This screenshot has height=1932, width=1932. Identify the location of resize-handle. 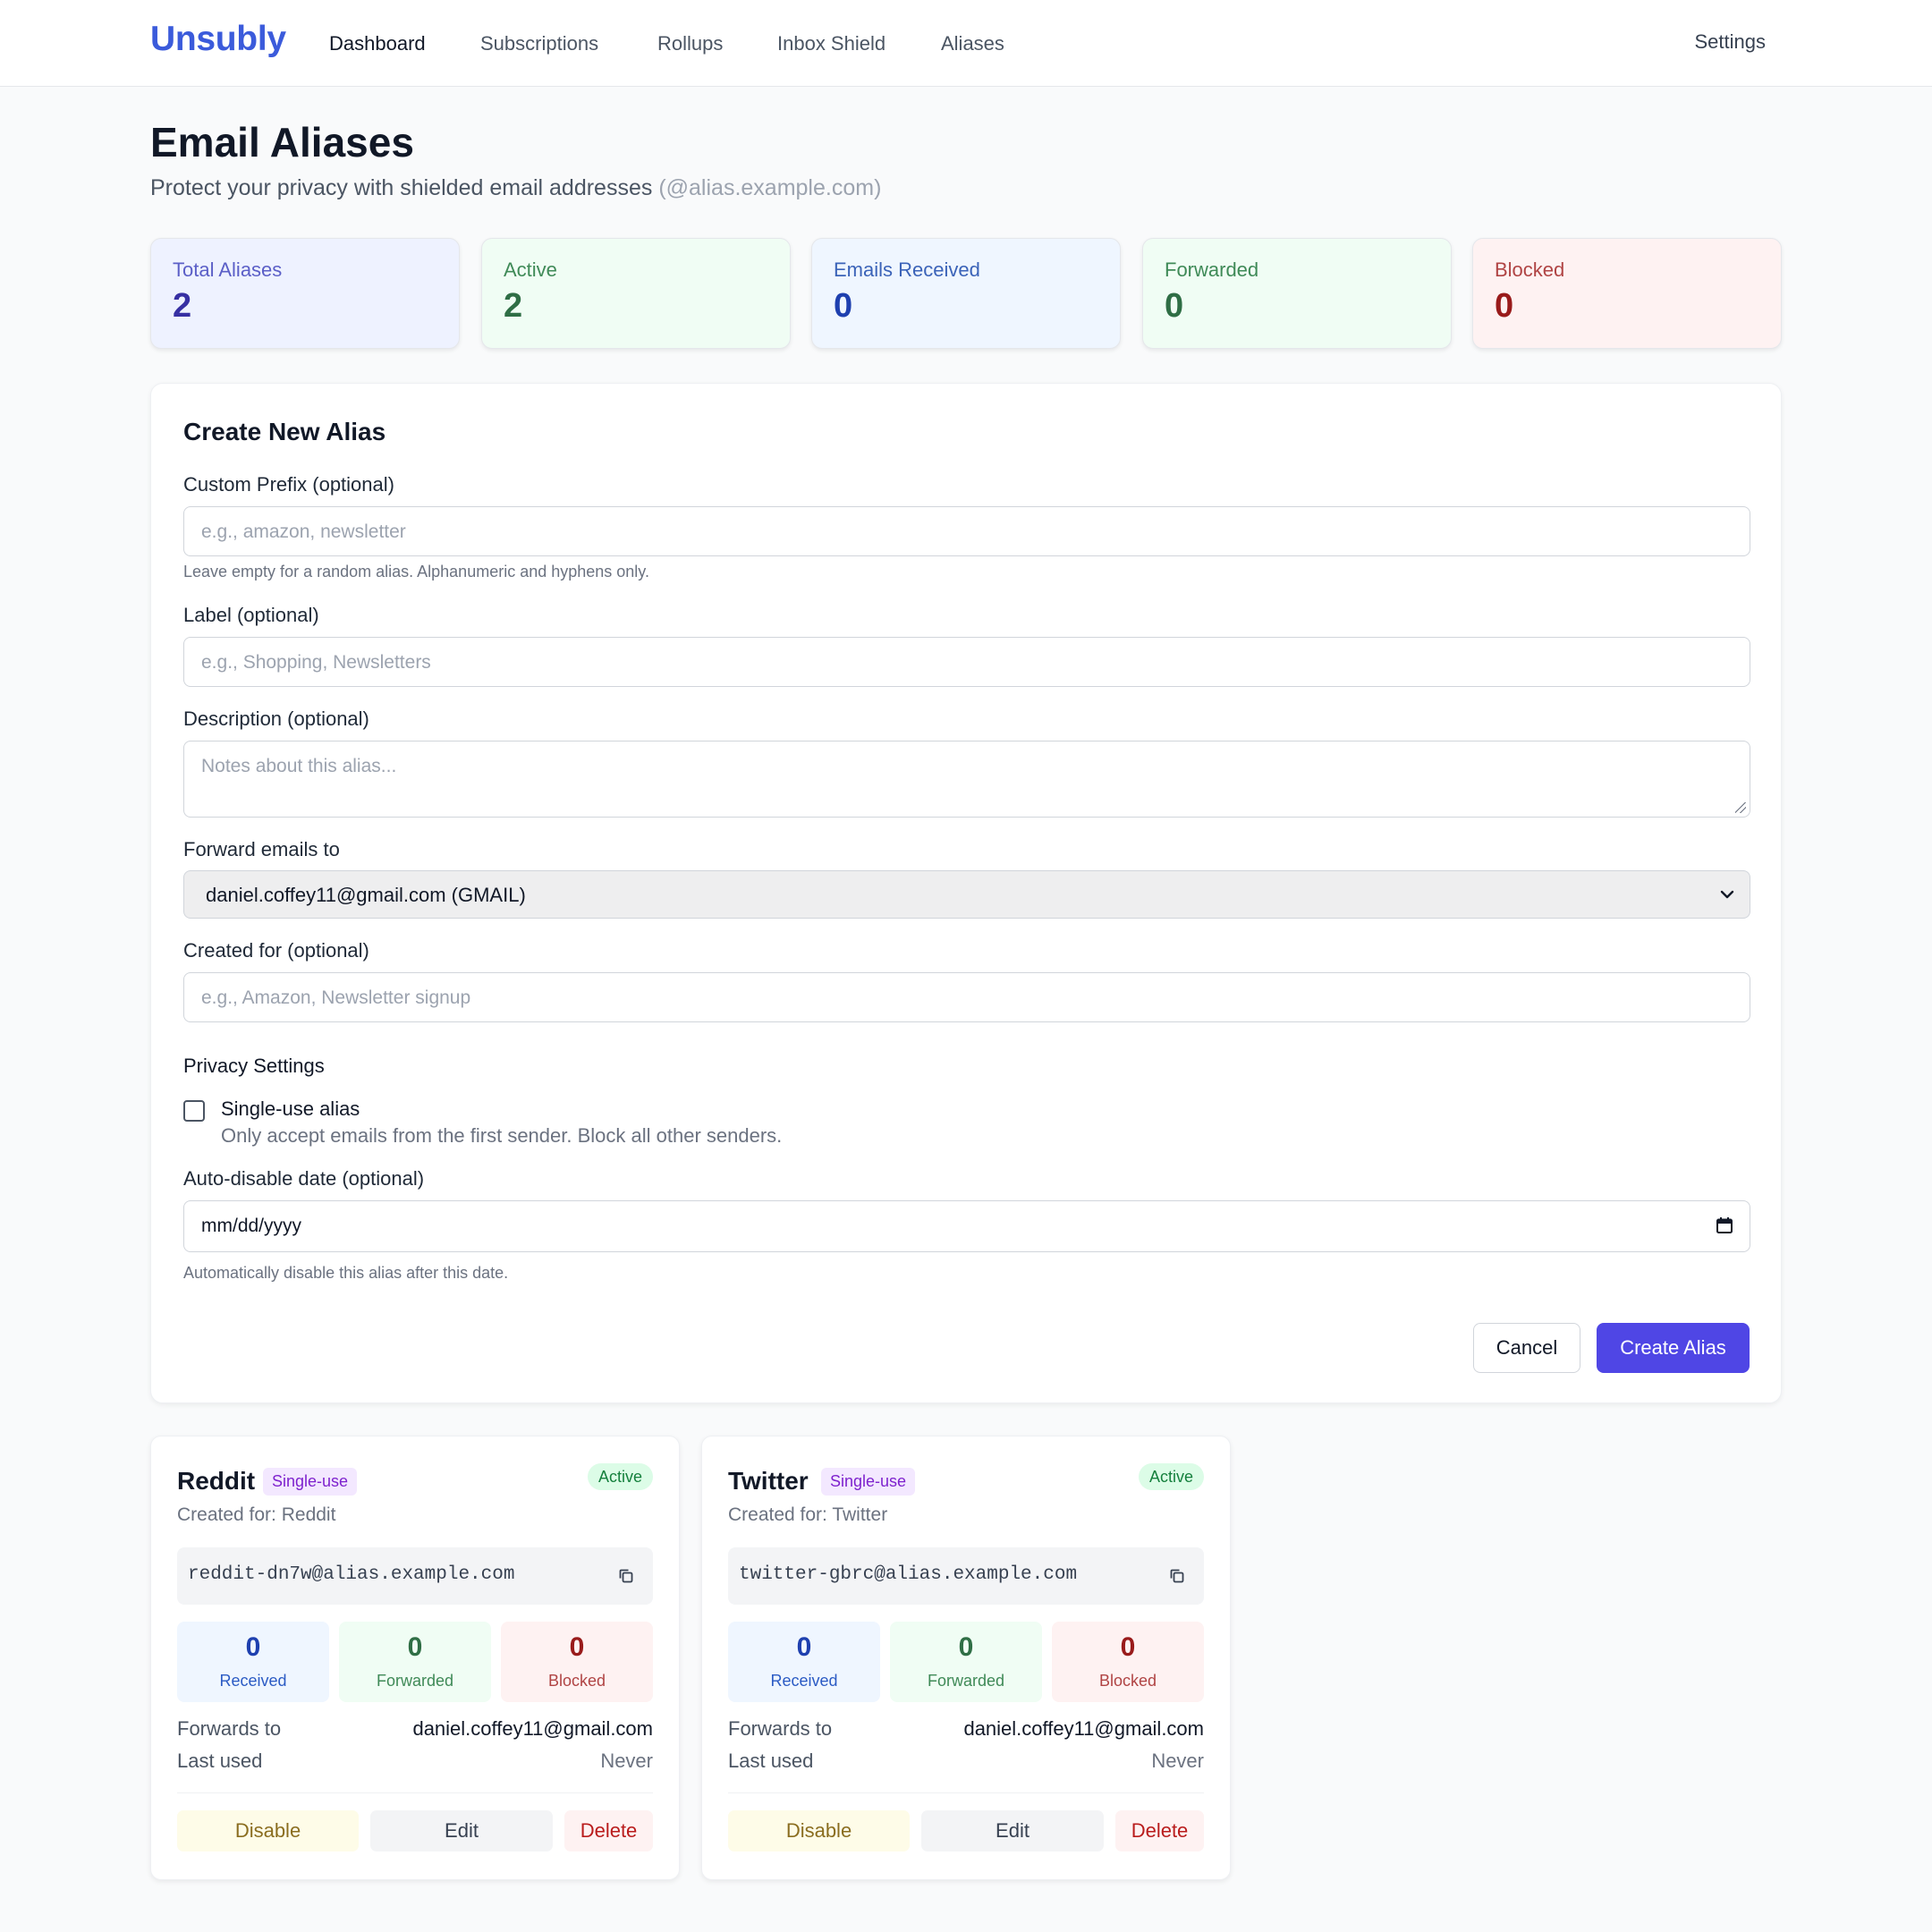
(1740, 807).